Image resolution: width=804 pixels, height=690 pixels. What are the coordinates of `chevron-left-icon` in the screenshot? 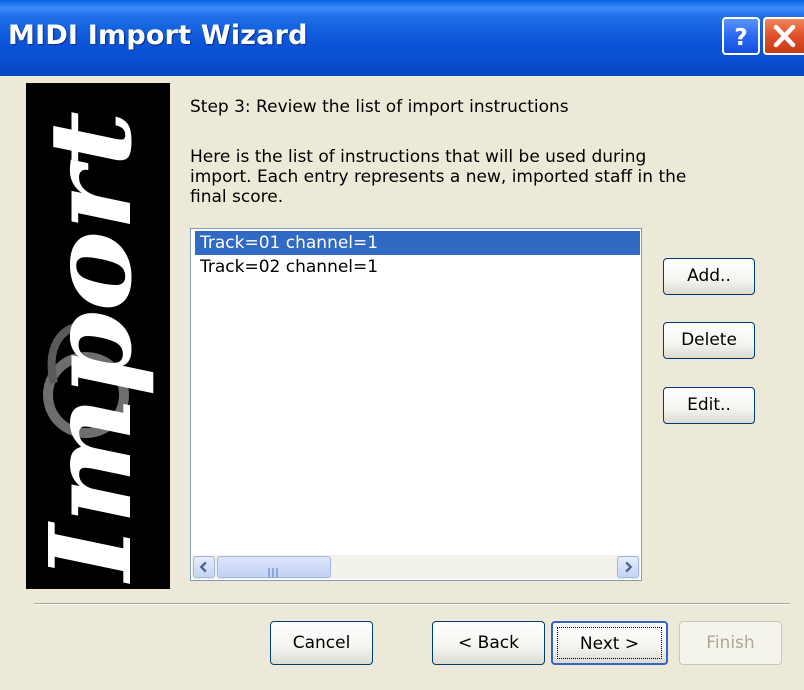 It's located at (203, 567).